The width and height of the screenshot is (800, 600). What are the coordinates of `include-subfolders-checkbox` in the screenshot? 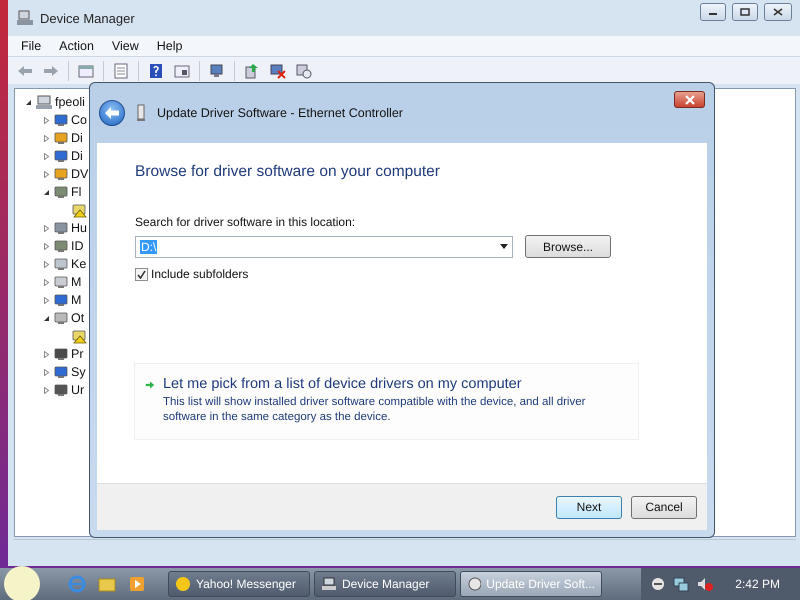 It's located at (141, 274).